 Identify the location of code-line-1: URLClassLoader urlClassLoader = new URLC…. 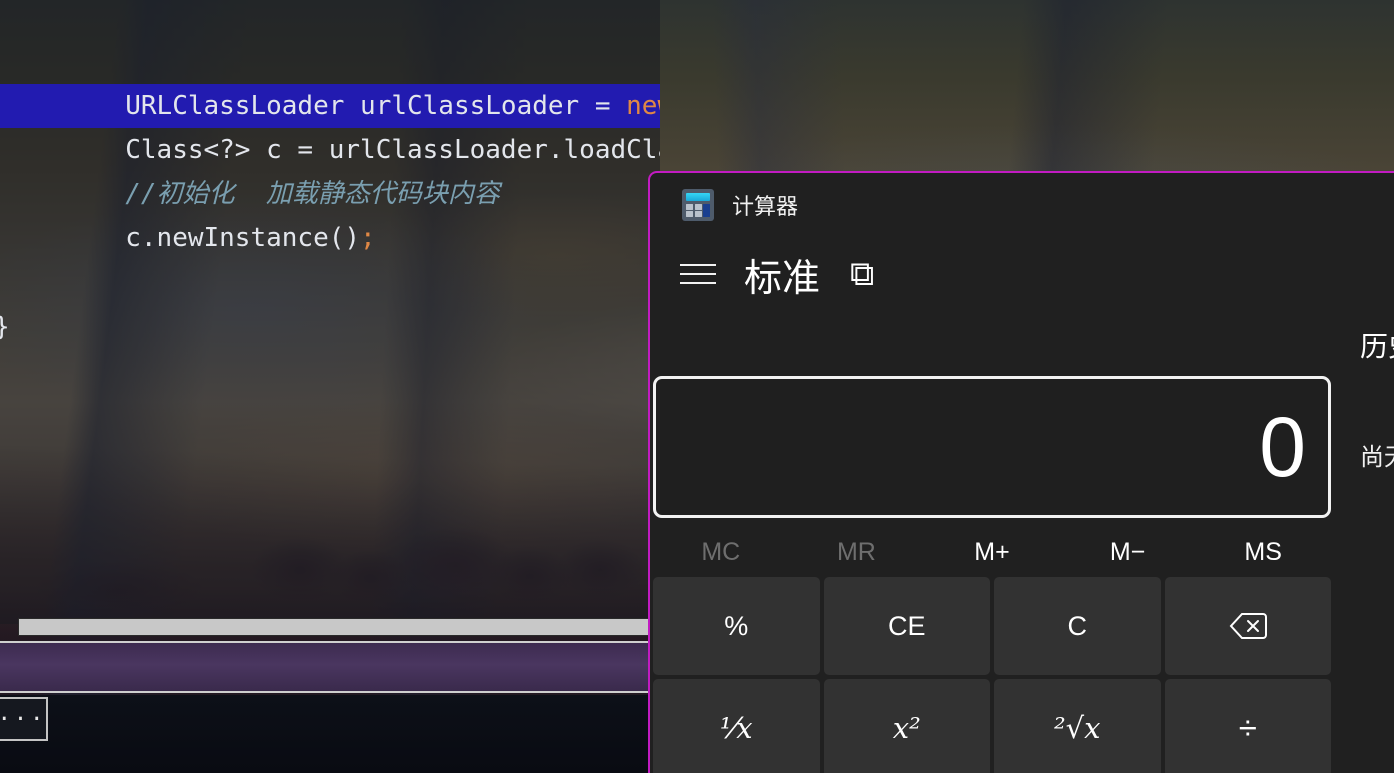
(330, 80).